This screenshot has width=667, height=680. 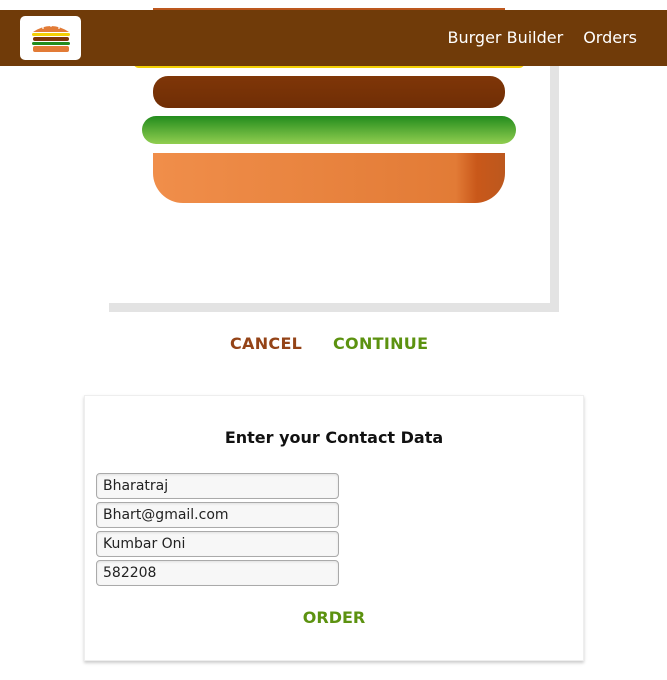 I want to click on ingredient-salad, so click(x=329, y=130).